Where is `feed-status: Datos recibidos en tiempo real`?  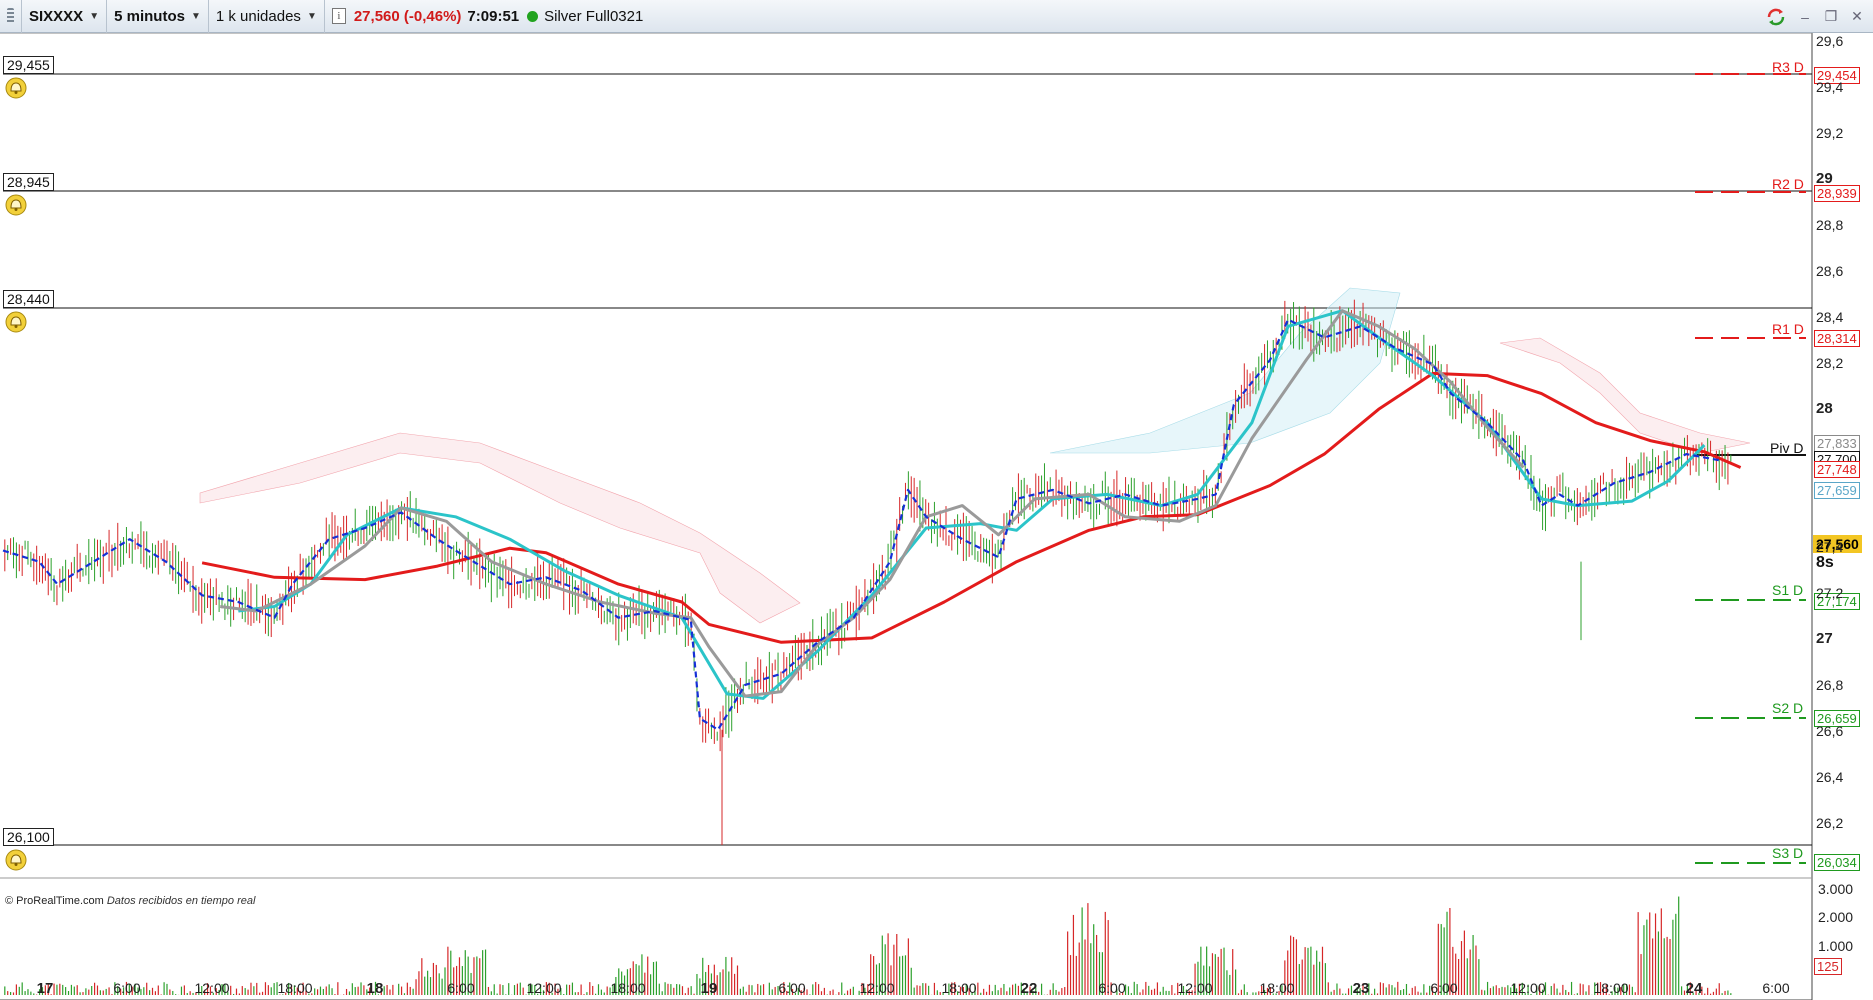 feed-status: Datos recibidos en tiempo real is located at coordinates (181, 901).